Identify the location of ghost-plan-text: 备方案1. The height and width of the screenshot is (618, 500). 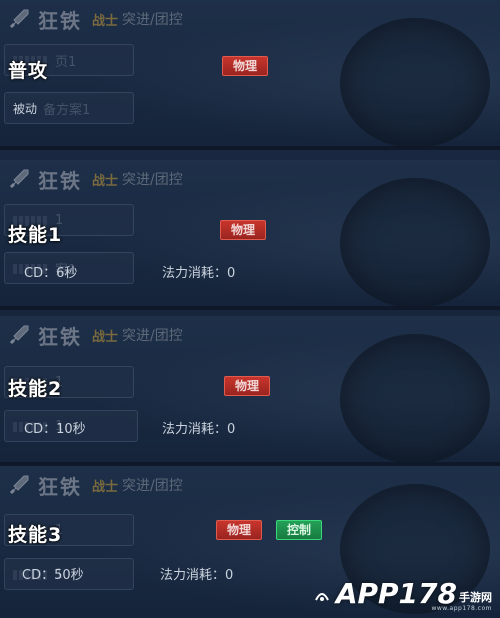
(67, 110).